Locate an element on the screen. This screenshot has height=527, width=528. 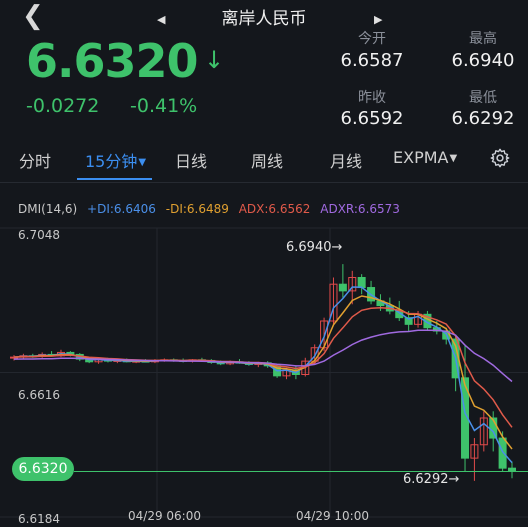
high-annotation: 6.6940→ is located at coordinates (314, 247).